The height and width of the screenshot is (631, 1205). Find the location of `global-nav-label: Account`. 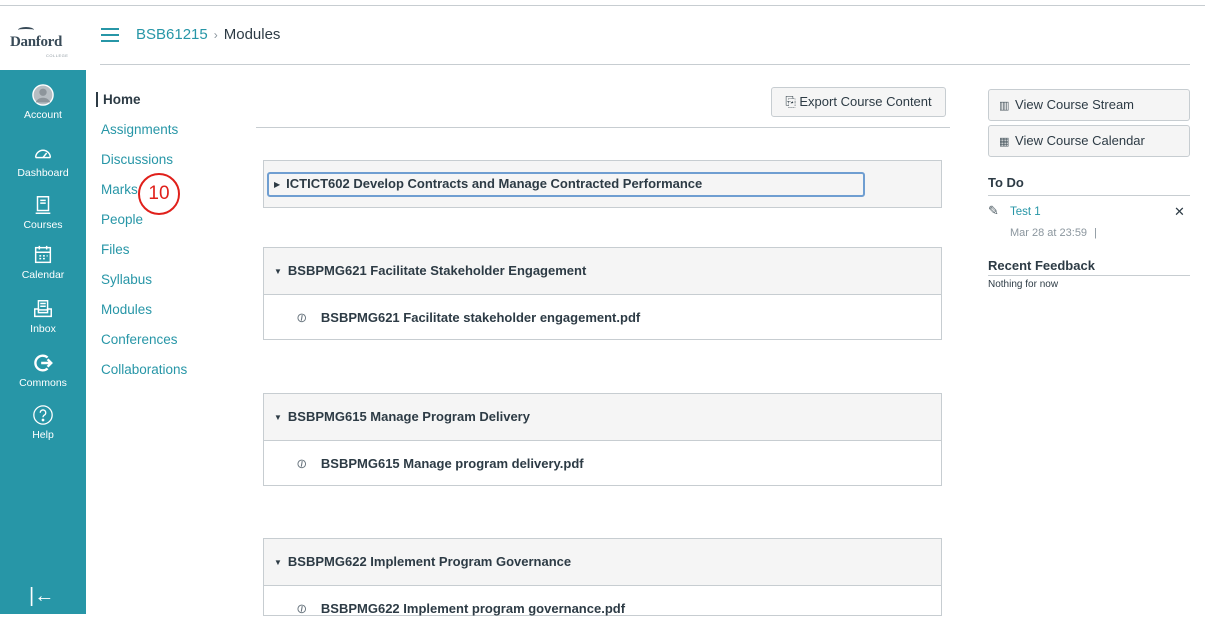

global-nav-label: Account is located at coordinates (43, 115).